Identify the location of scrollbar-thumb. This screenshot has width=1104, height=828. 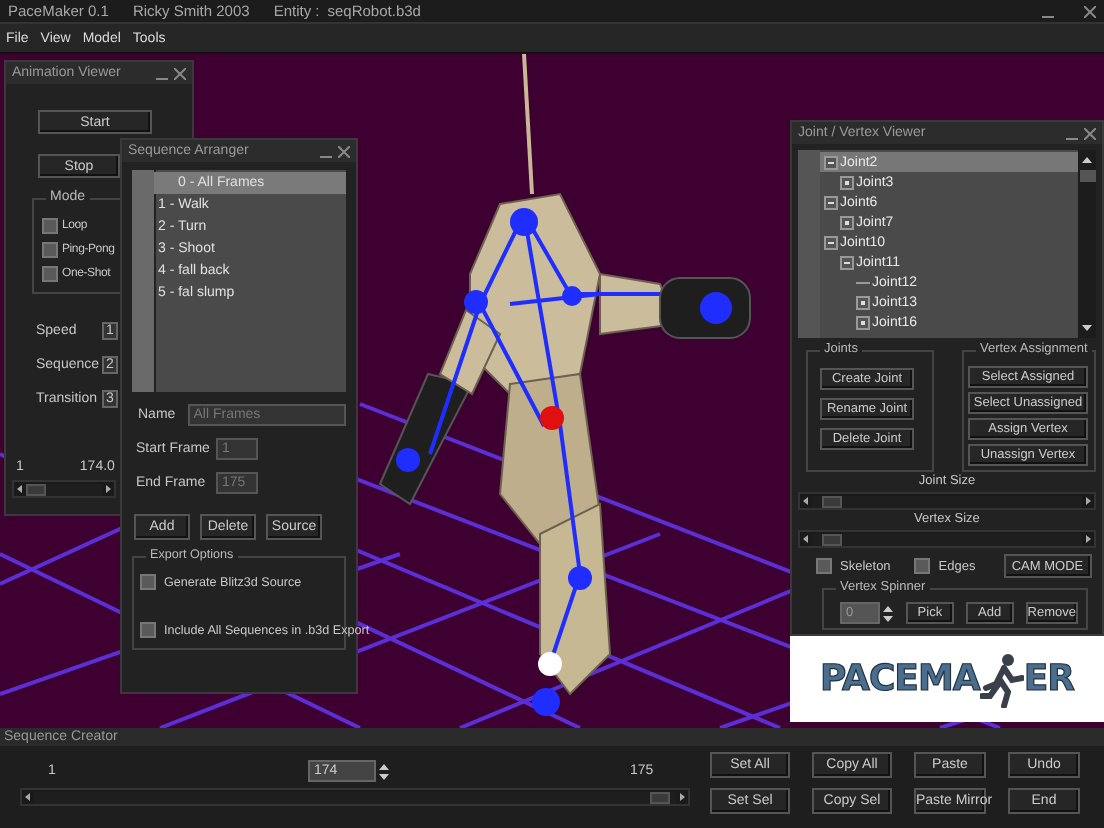
(1087, 176).